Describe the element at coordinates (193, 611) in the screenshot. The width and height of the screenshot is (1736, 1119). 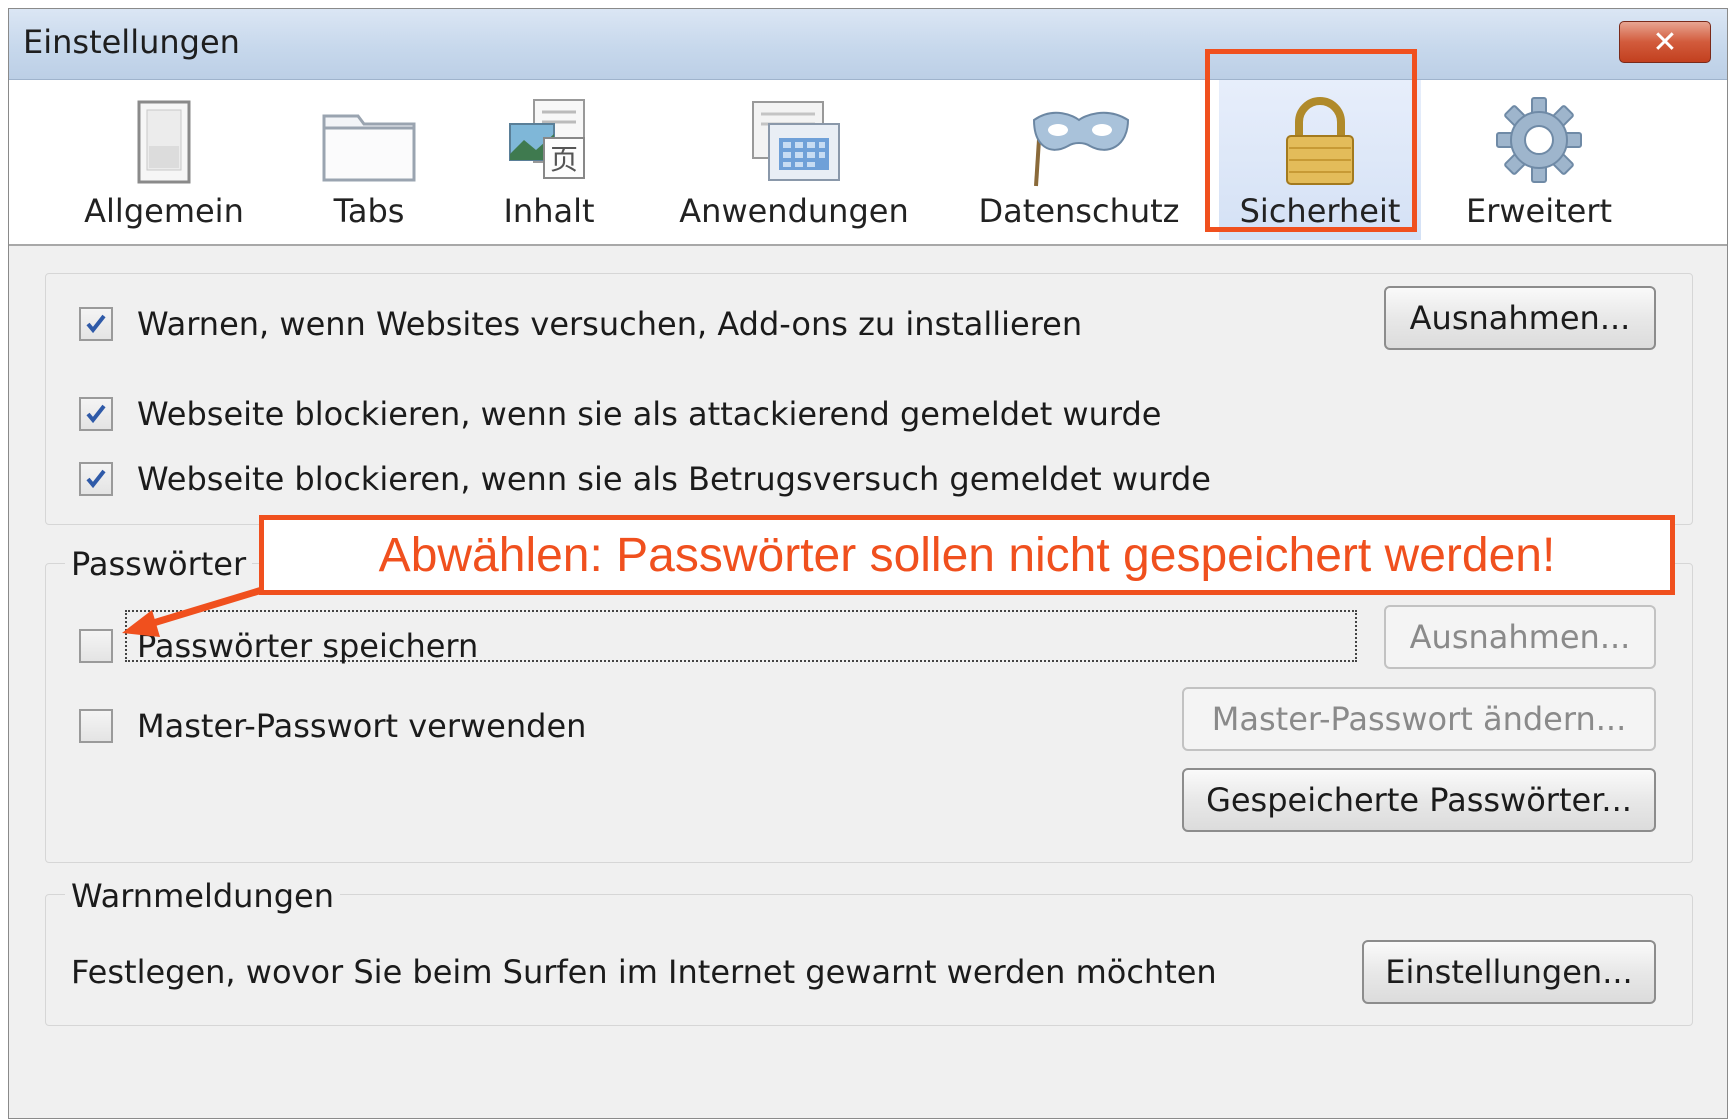
I see `annotation-arrow` at that location.